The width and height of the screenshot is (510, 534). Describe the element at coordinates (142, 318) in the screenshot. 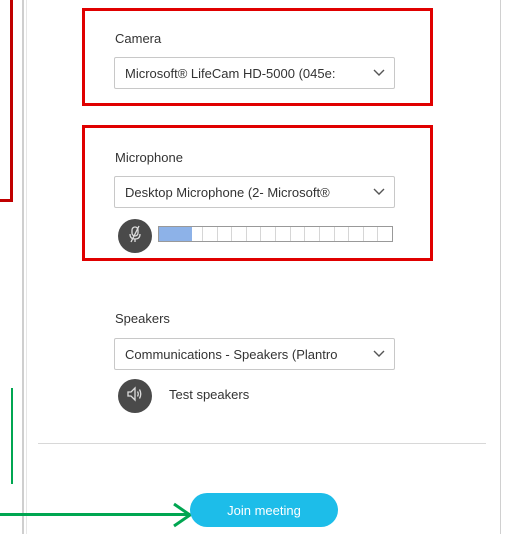

I see `speakers-label: Speakers` at that location.